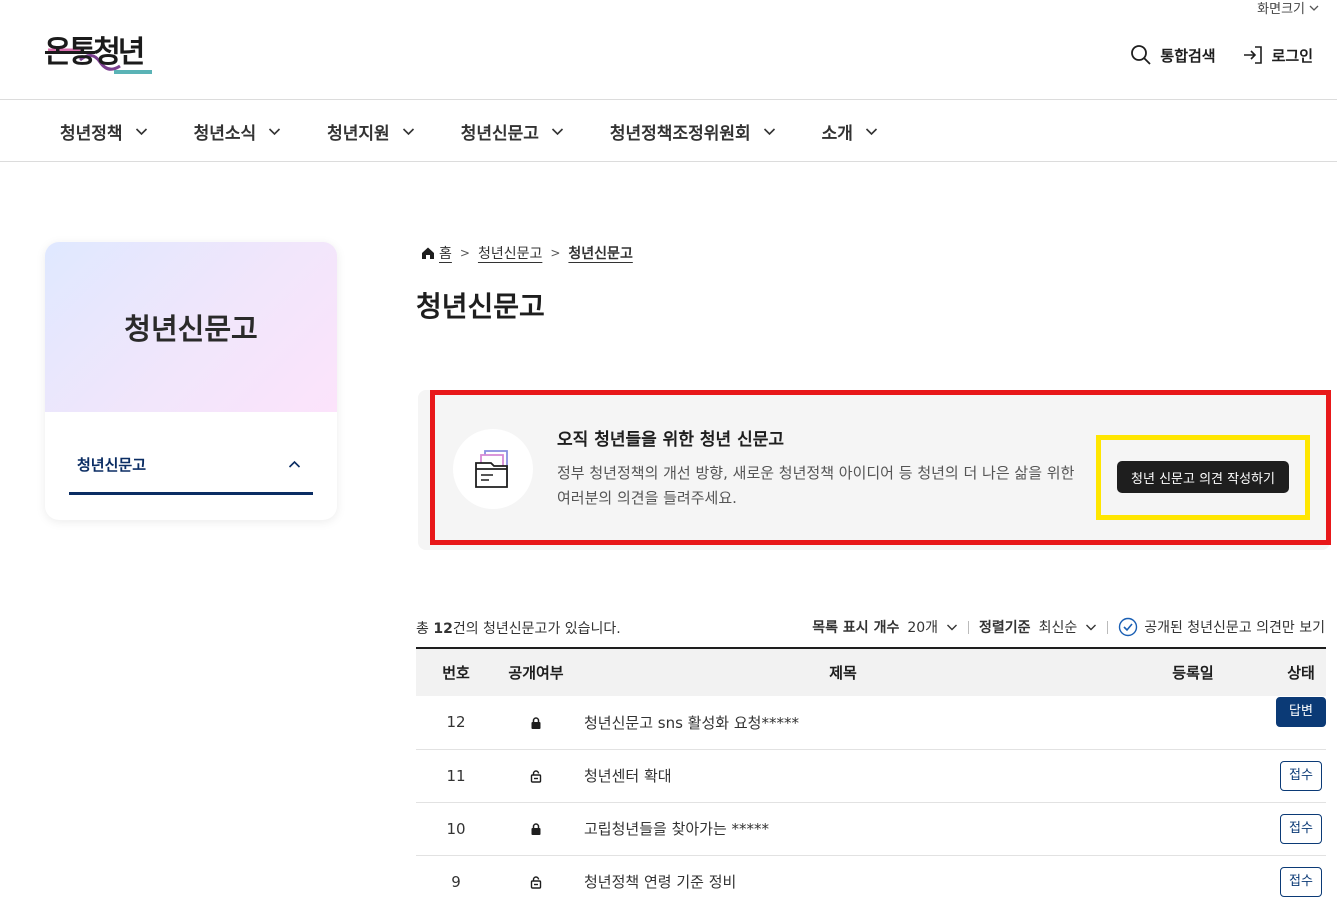 Image resolution: width=1337 pixels, height=898 pixels. What do you see at coordinates (843, 876) in the screenshot?
I see `row-title-link: 청년정책 연령 기준 정비` at bounding box center [843, 876].